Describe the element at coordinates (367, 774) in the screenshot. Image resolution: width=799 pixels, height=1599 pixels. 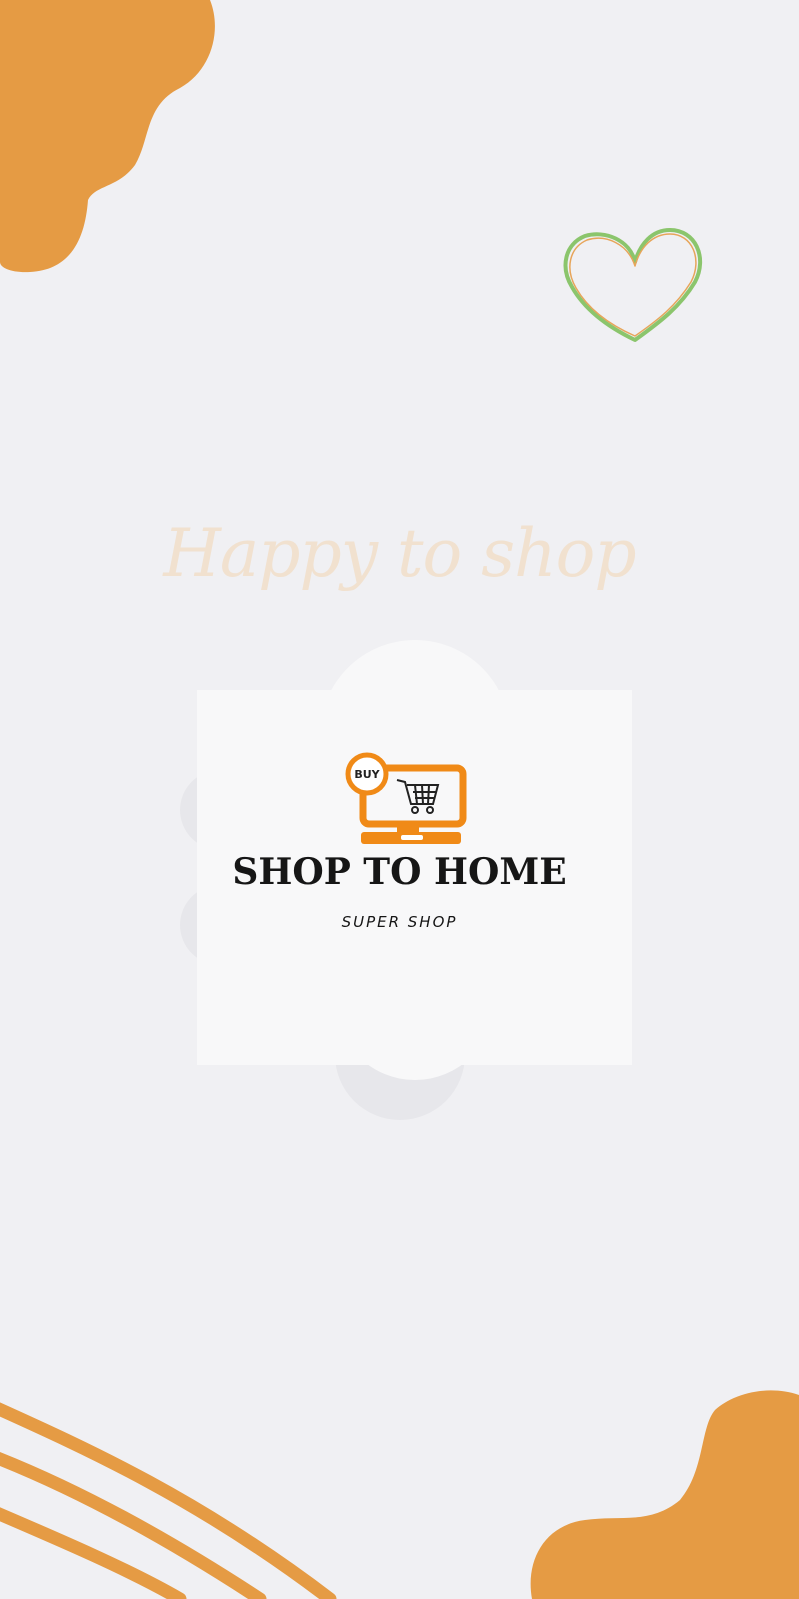
I see `buy-badge-label: BUY` at that location.